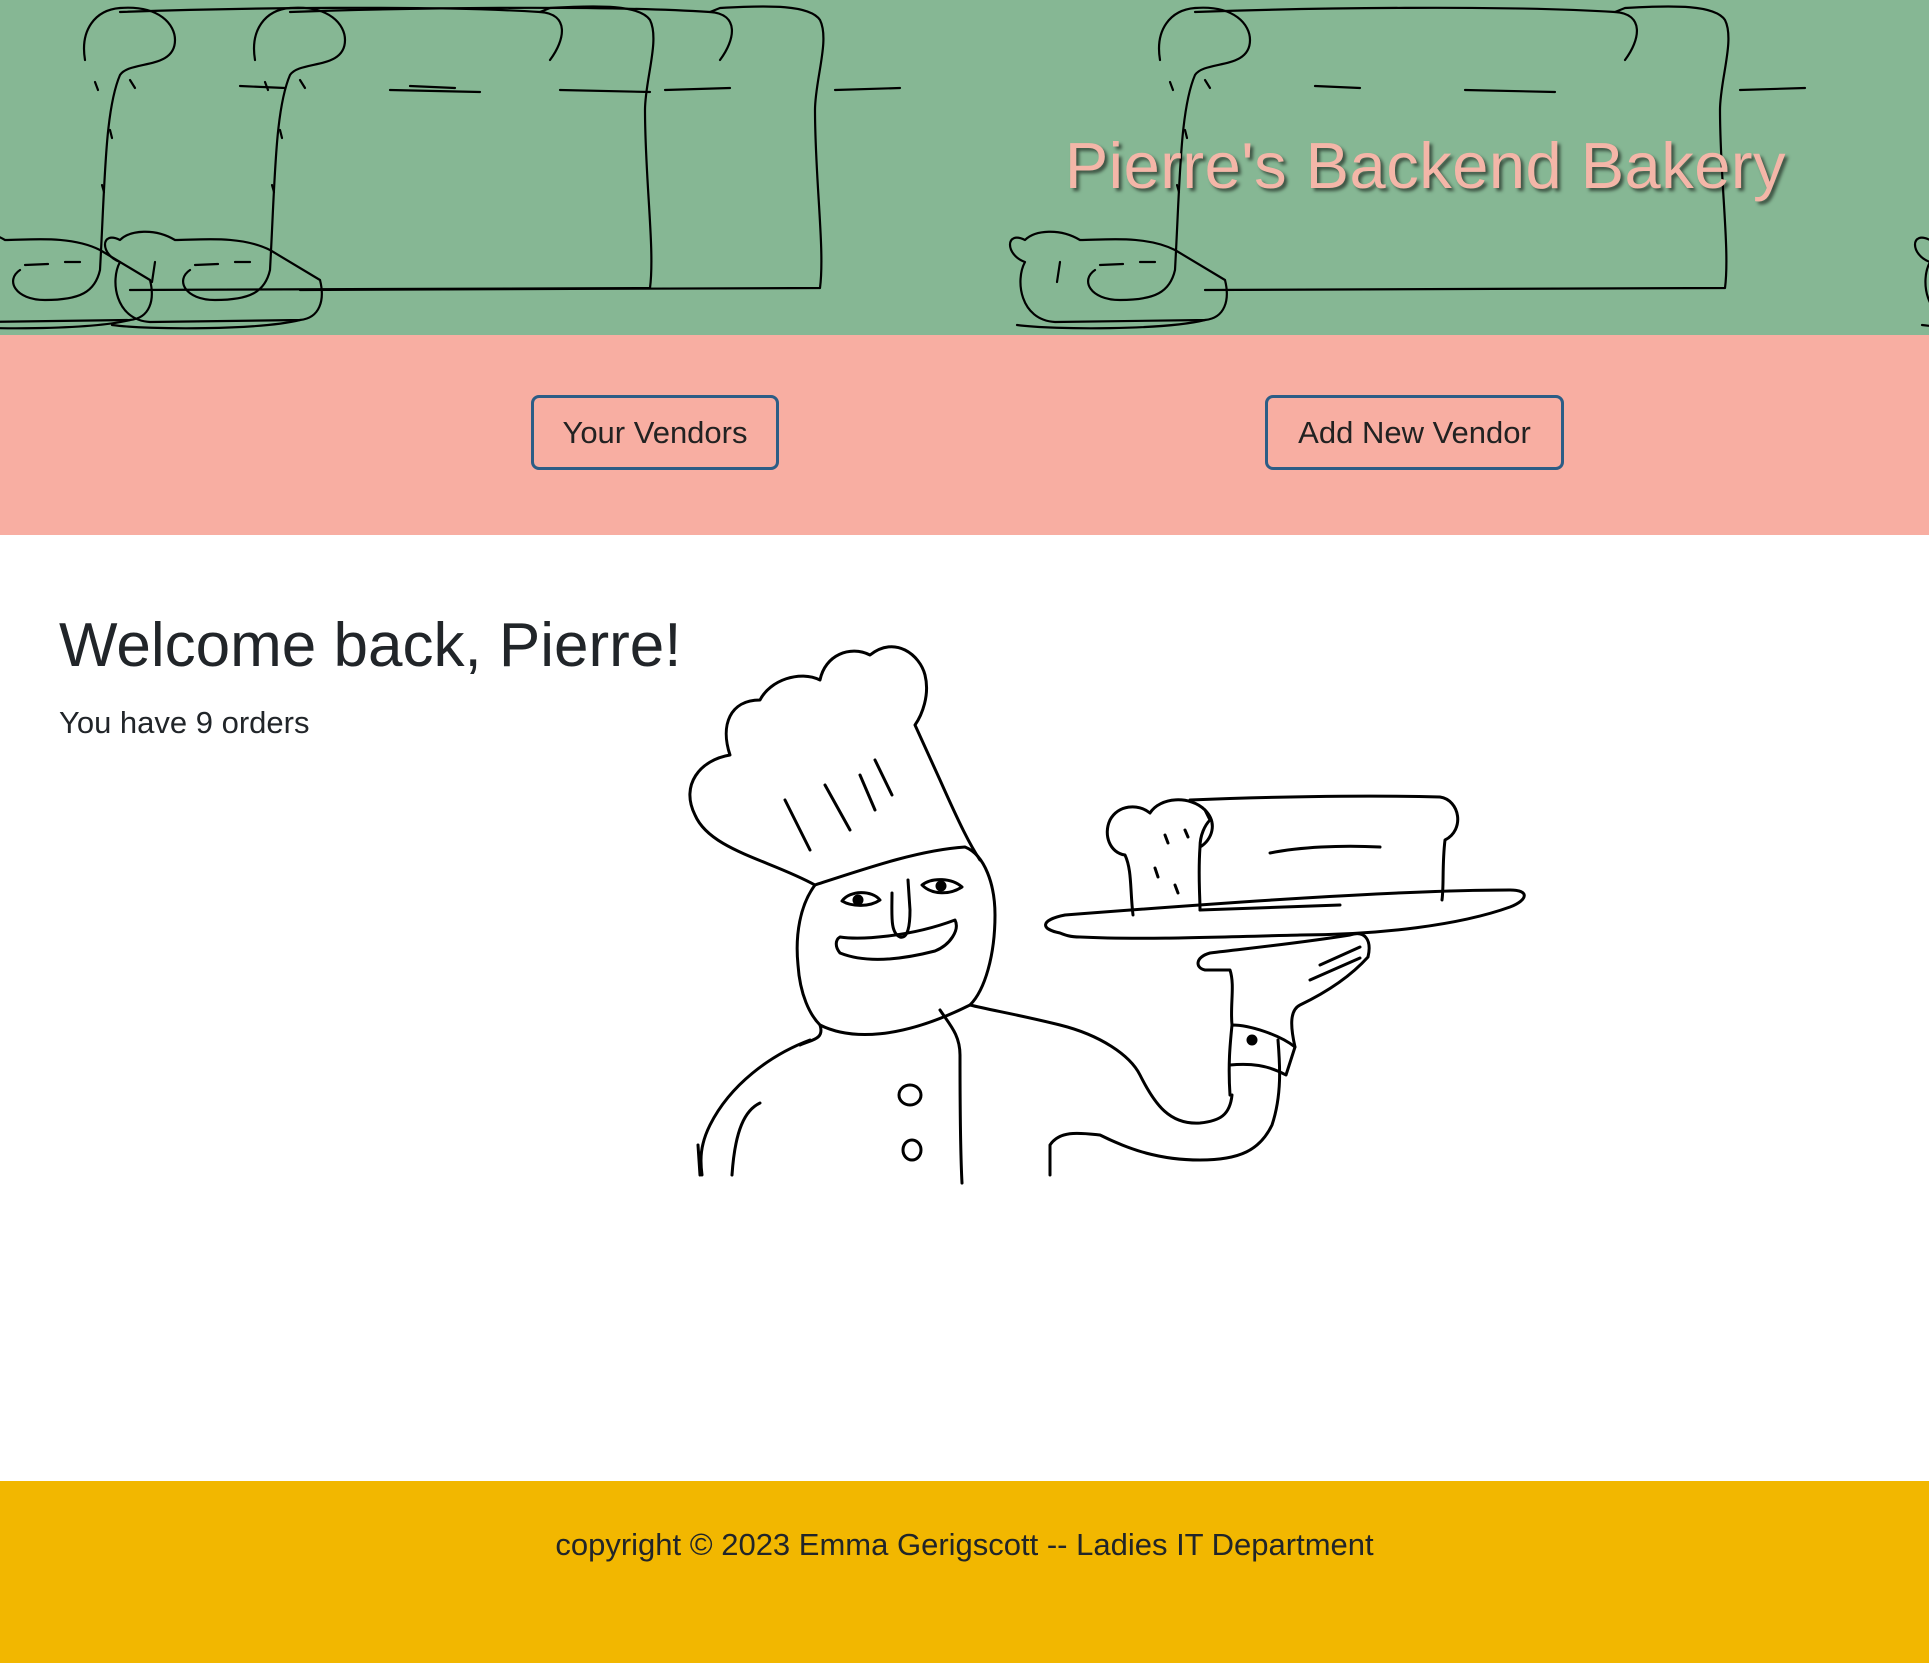 Image resolution: width=1929 pixels, height=1663 pixels. I want to click on orders-count-text: You have 9 orders, so click(184, 722).